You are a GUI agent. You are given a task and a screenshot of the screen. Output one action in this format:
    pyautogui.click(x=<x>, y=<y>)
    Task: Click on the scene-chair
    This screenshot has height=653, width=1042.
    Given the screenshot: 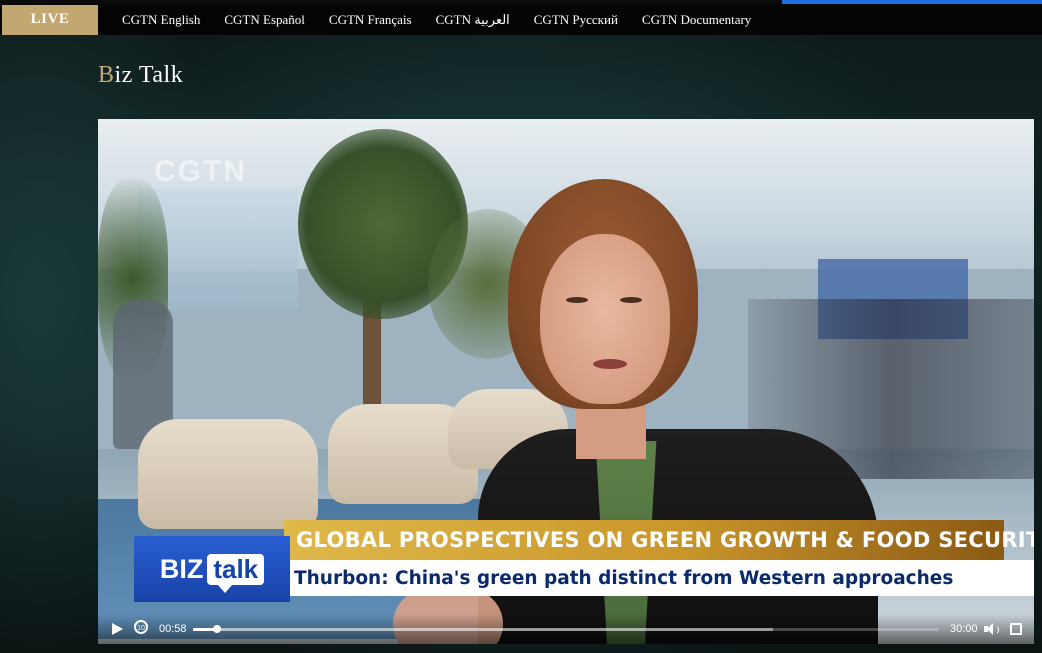 What is the action you would take?
    pyautogui.click(x=228, y=474)
    